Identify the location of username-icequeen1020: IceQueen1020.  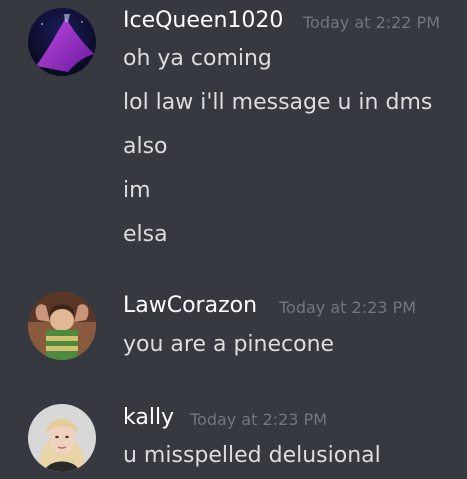
(203, 20).